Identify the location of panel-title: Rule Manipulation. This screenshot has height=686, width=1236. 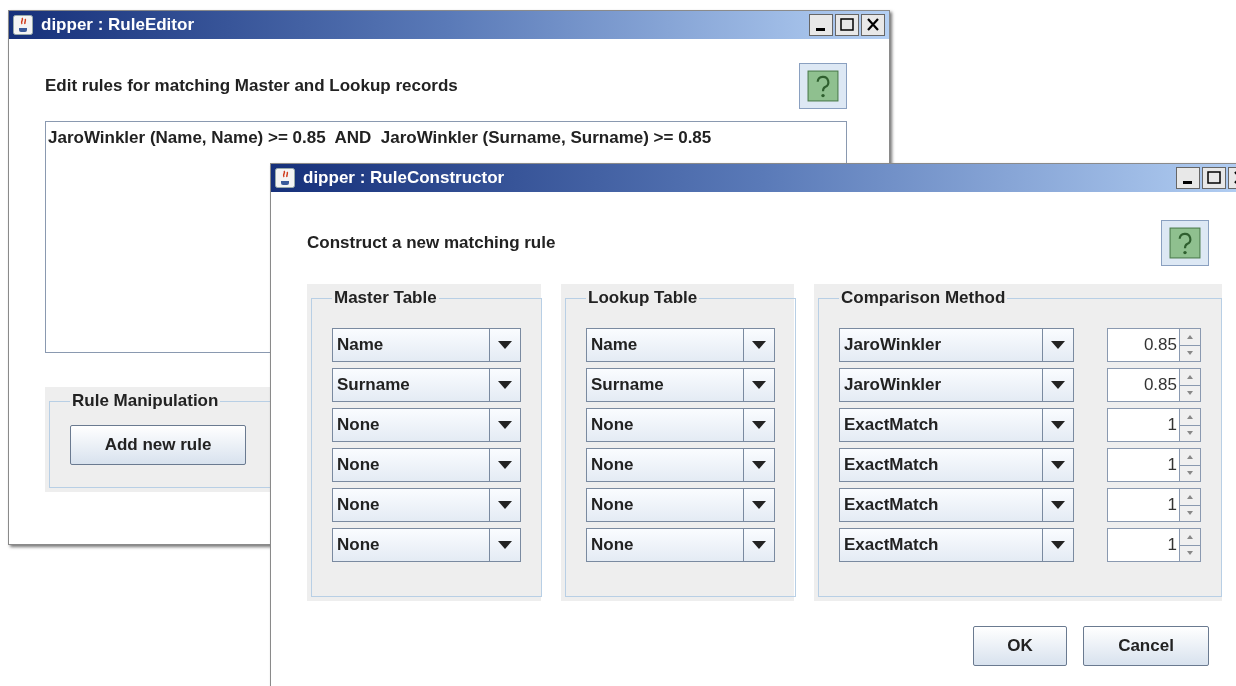
(145, 401).